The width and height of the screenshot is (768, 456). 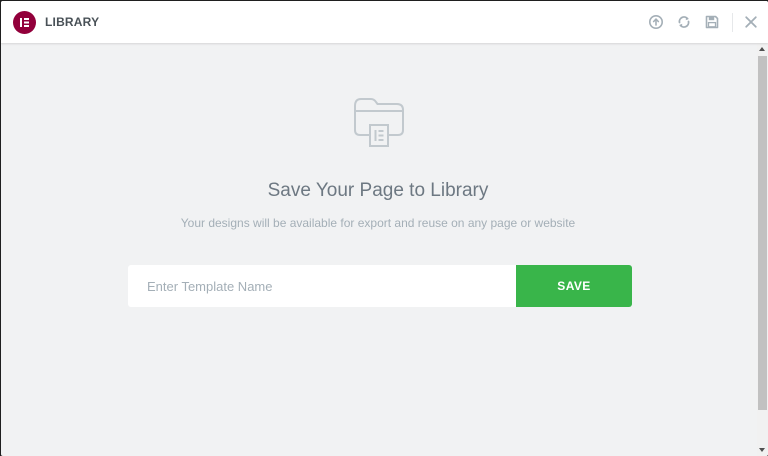 I want to click on header-separator, so click(x=732, y=22).